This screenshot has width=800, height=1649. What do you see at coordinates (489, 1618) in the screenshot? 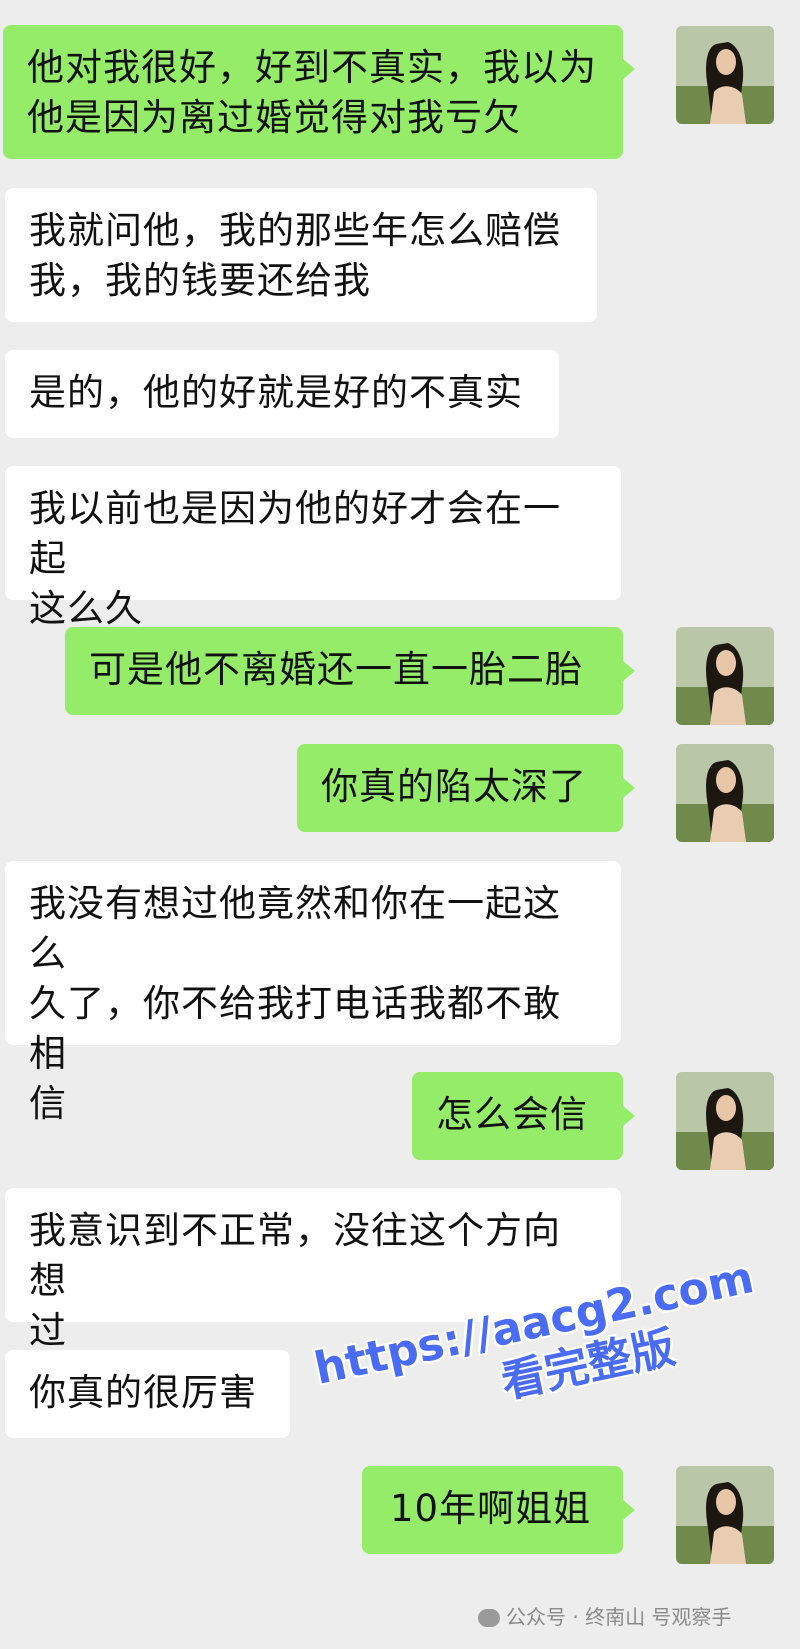
I see `wechat-icon` at bounding box center [489, 1618].